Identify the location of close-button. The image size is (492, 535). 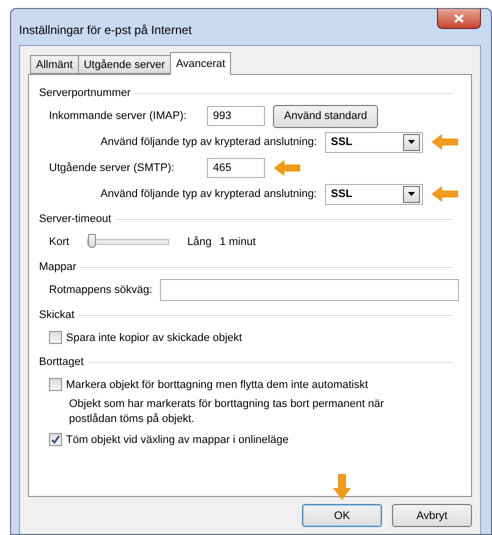
(459, 19).